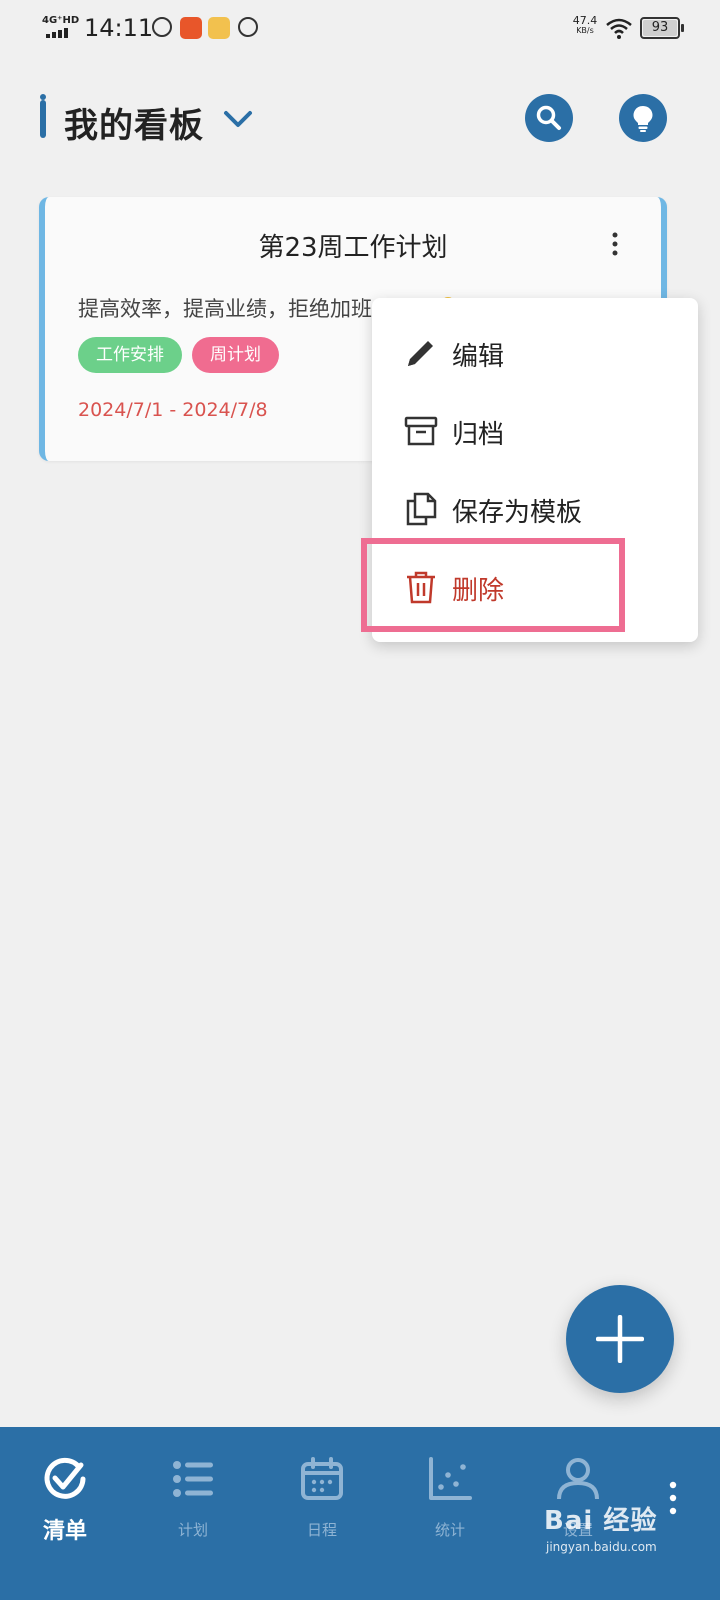 The width and height of the screenshot is (720, 1600). What do you see at coordinates (64, 1531) in the screenshot?
I see `nav-item-label: 清单` at bounding box center [64, 1531].